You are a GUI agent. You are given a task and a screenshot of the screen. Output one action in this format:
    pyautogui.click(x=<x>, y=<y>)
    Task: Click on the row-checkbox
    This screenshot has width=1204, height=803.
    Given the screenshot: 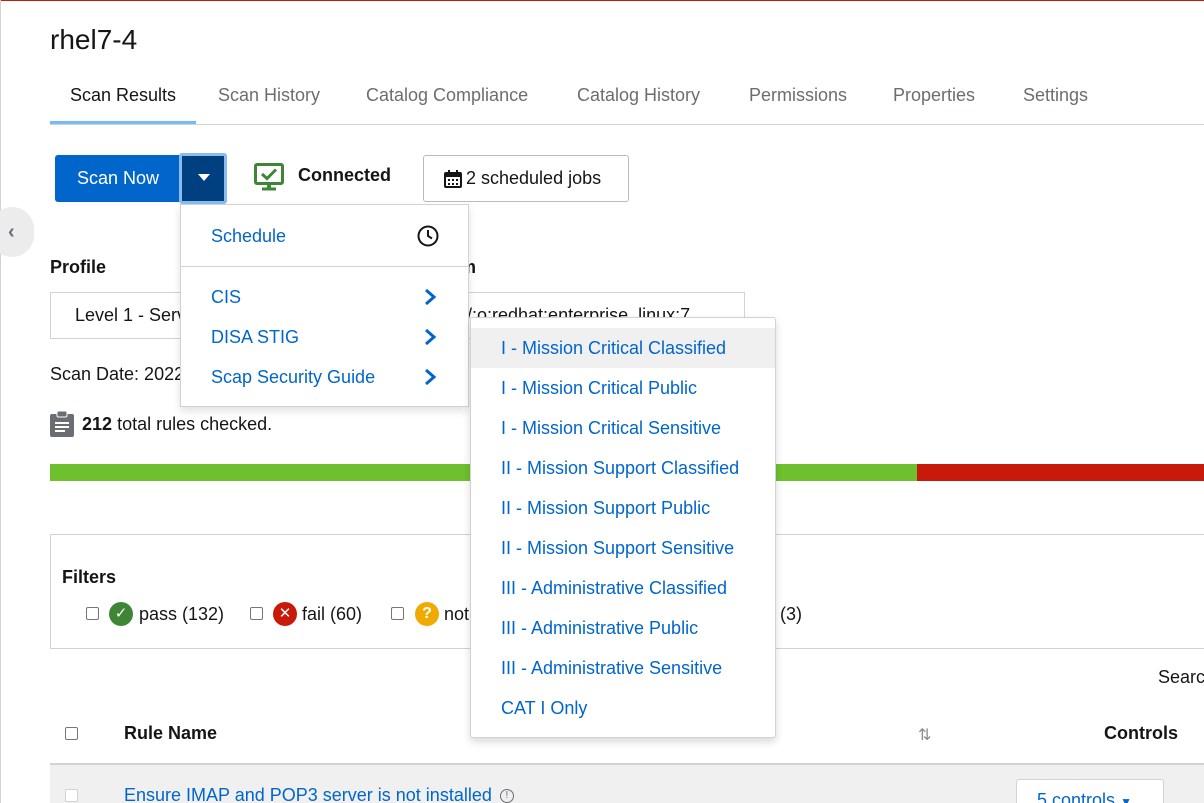 What is the action you would take?
    pyautogui.click(x=71, y=795)
    